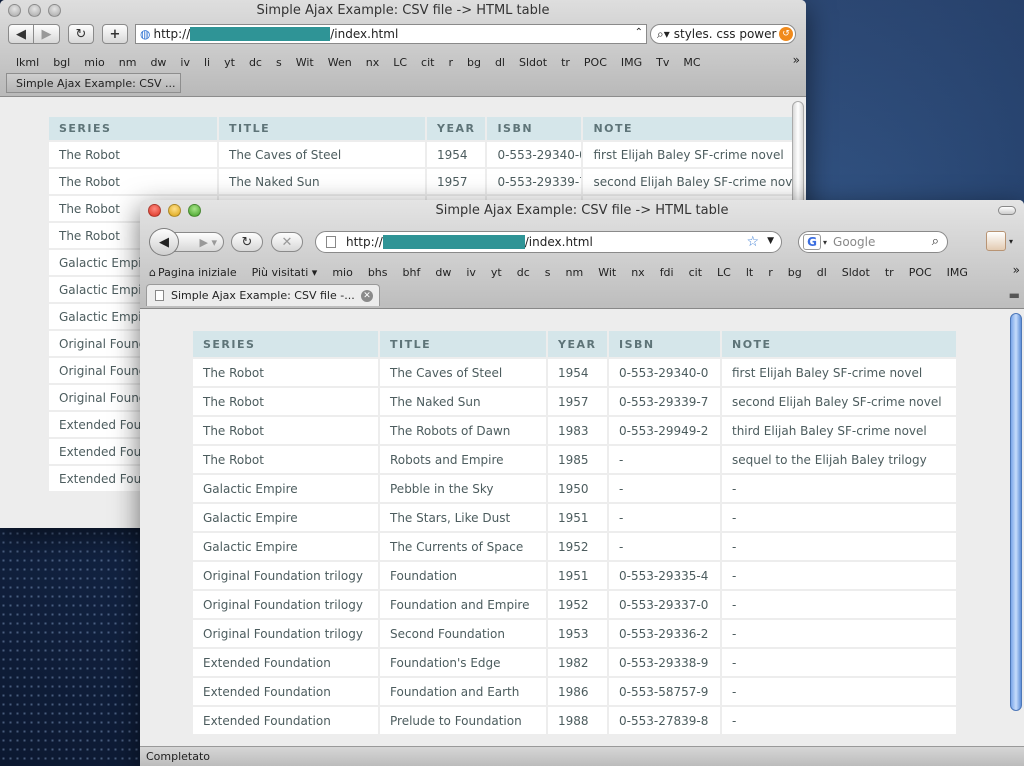 This screenshot has height=766, width=1024. What do you see at coordinates (548, 242) in the screenshot?
I see `address-bar: http:// /index.html ☆ ▼` at bounding box center [548, 242].